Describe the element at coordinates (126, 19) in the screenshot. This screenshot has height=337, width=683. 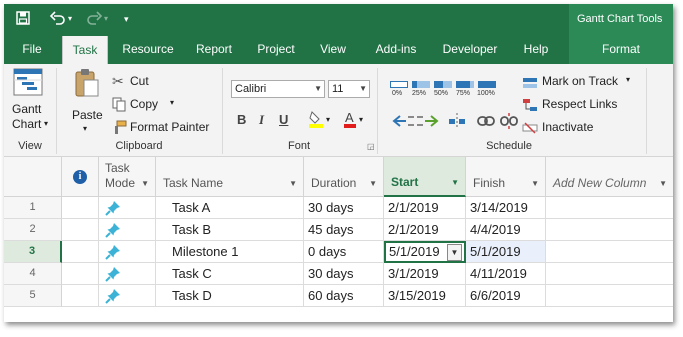
I see `customize-qat-icon: ▾` at that location.